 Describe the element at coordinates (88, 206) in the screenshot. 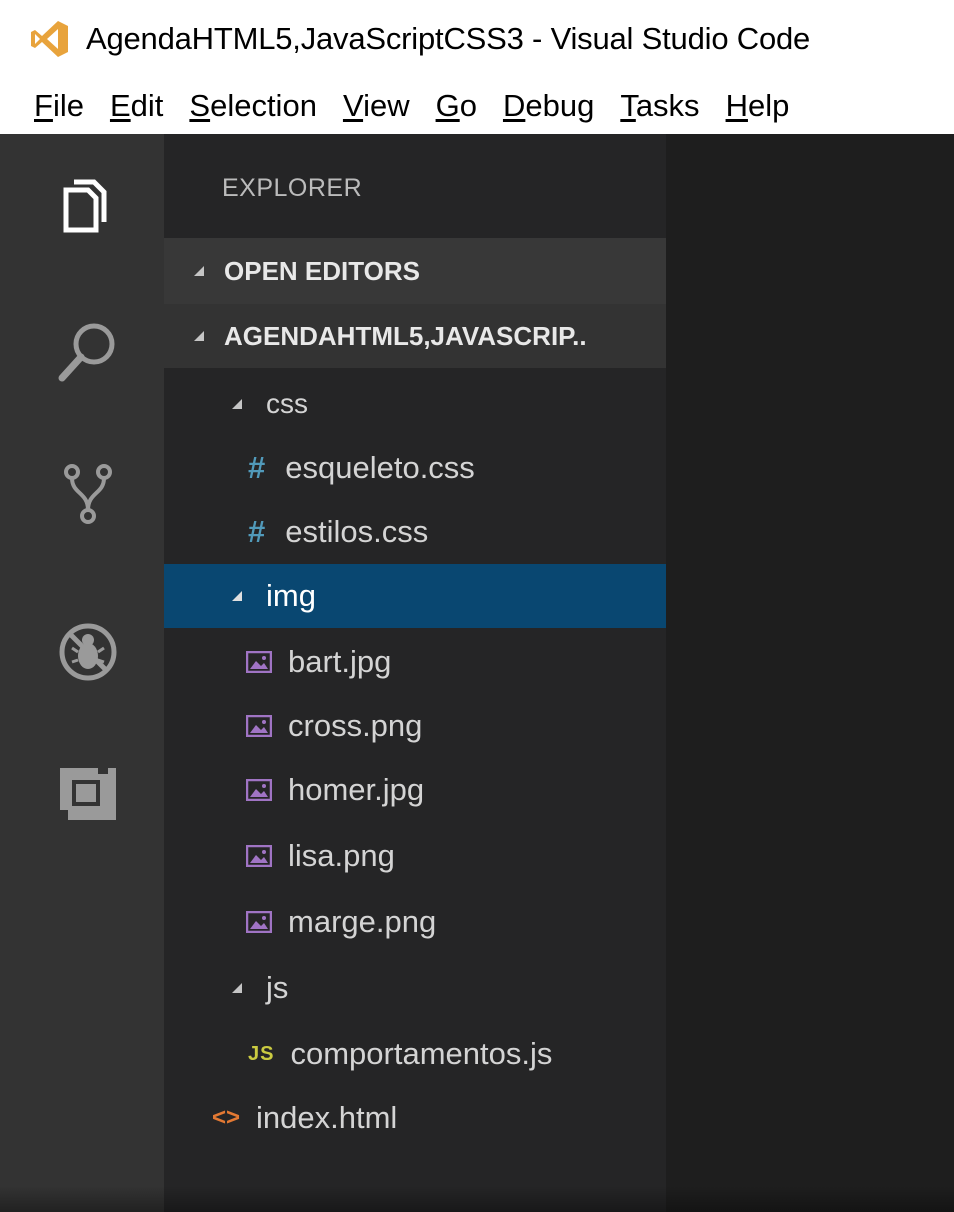

I see `files-icon` at that location.